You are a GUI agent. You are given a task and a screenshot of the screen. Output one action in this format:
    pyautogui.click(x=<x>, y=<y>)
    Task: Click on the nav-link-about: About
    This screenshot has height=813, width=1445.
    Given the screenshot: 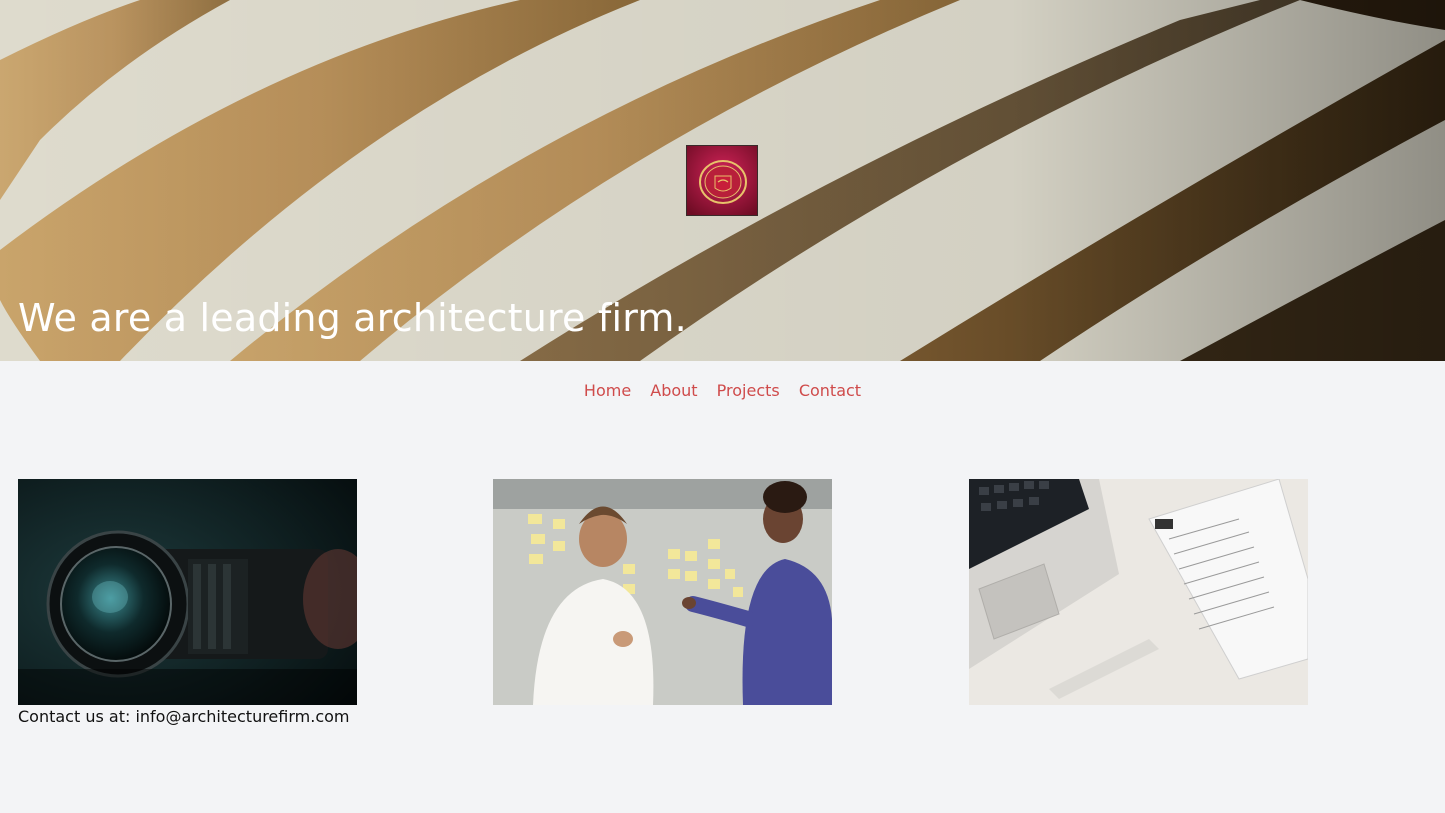 What is the action you would take?
    pyautogui.click(x=673, y=390)
    